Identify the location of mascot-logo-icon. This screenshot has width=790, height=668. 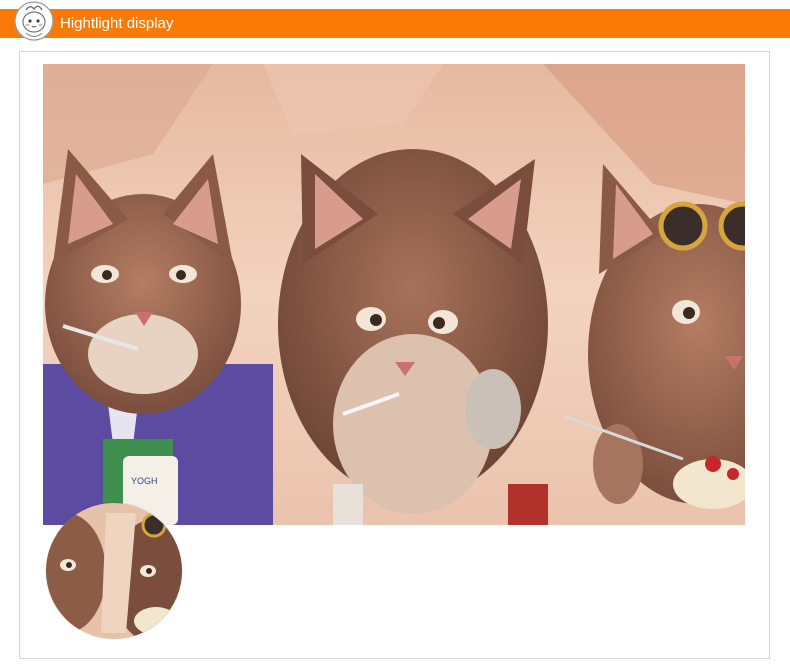
(34, 21).